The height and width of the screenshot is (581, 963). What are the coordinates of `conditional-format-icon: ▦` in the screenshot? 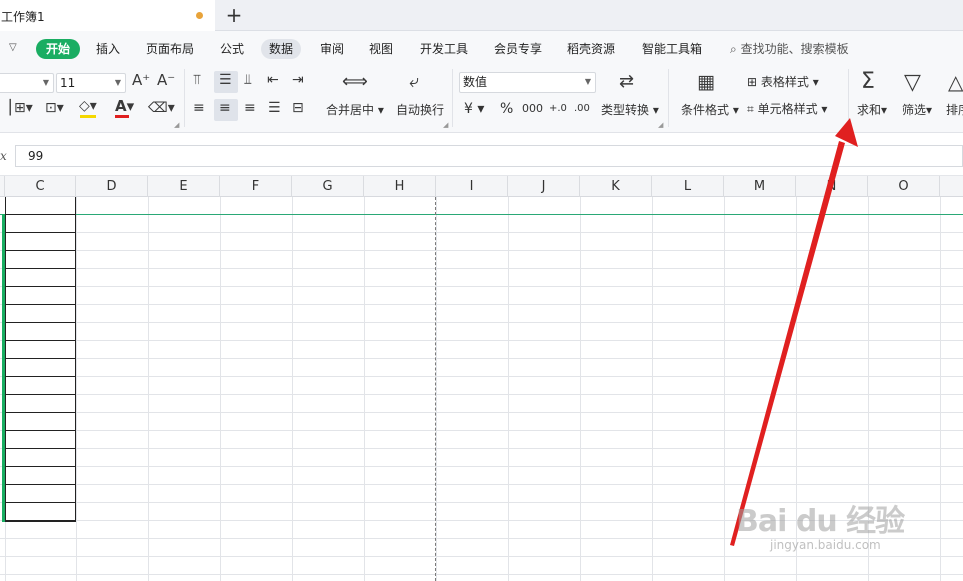 It's located at (706, 82).